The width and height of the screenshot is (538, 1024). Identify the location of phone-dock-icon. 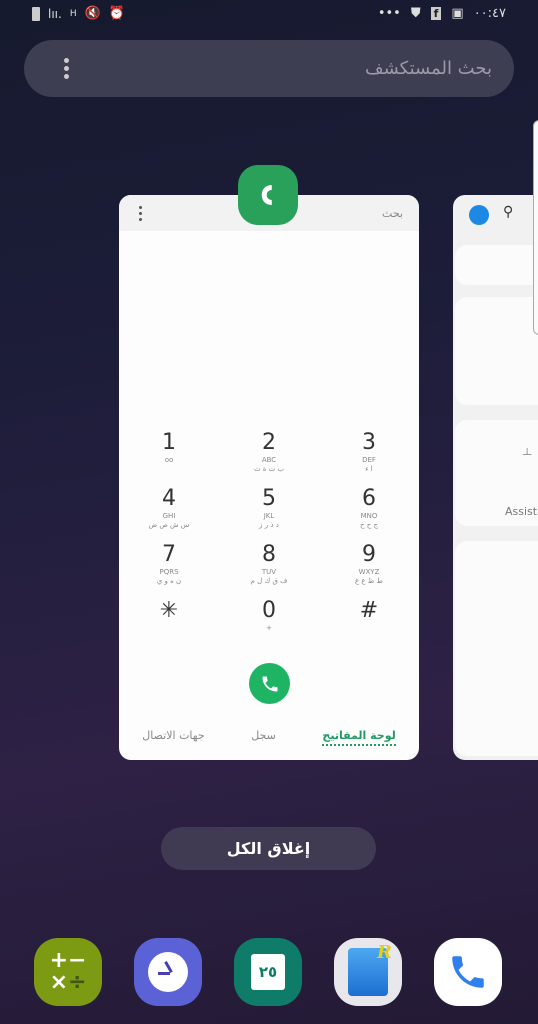
(468, 972).